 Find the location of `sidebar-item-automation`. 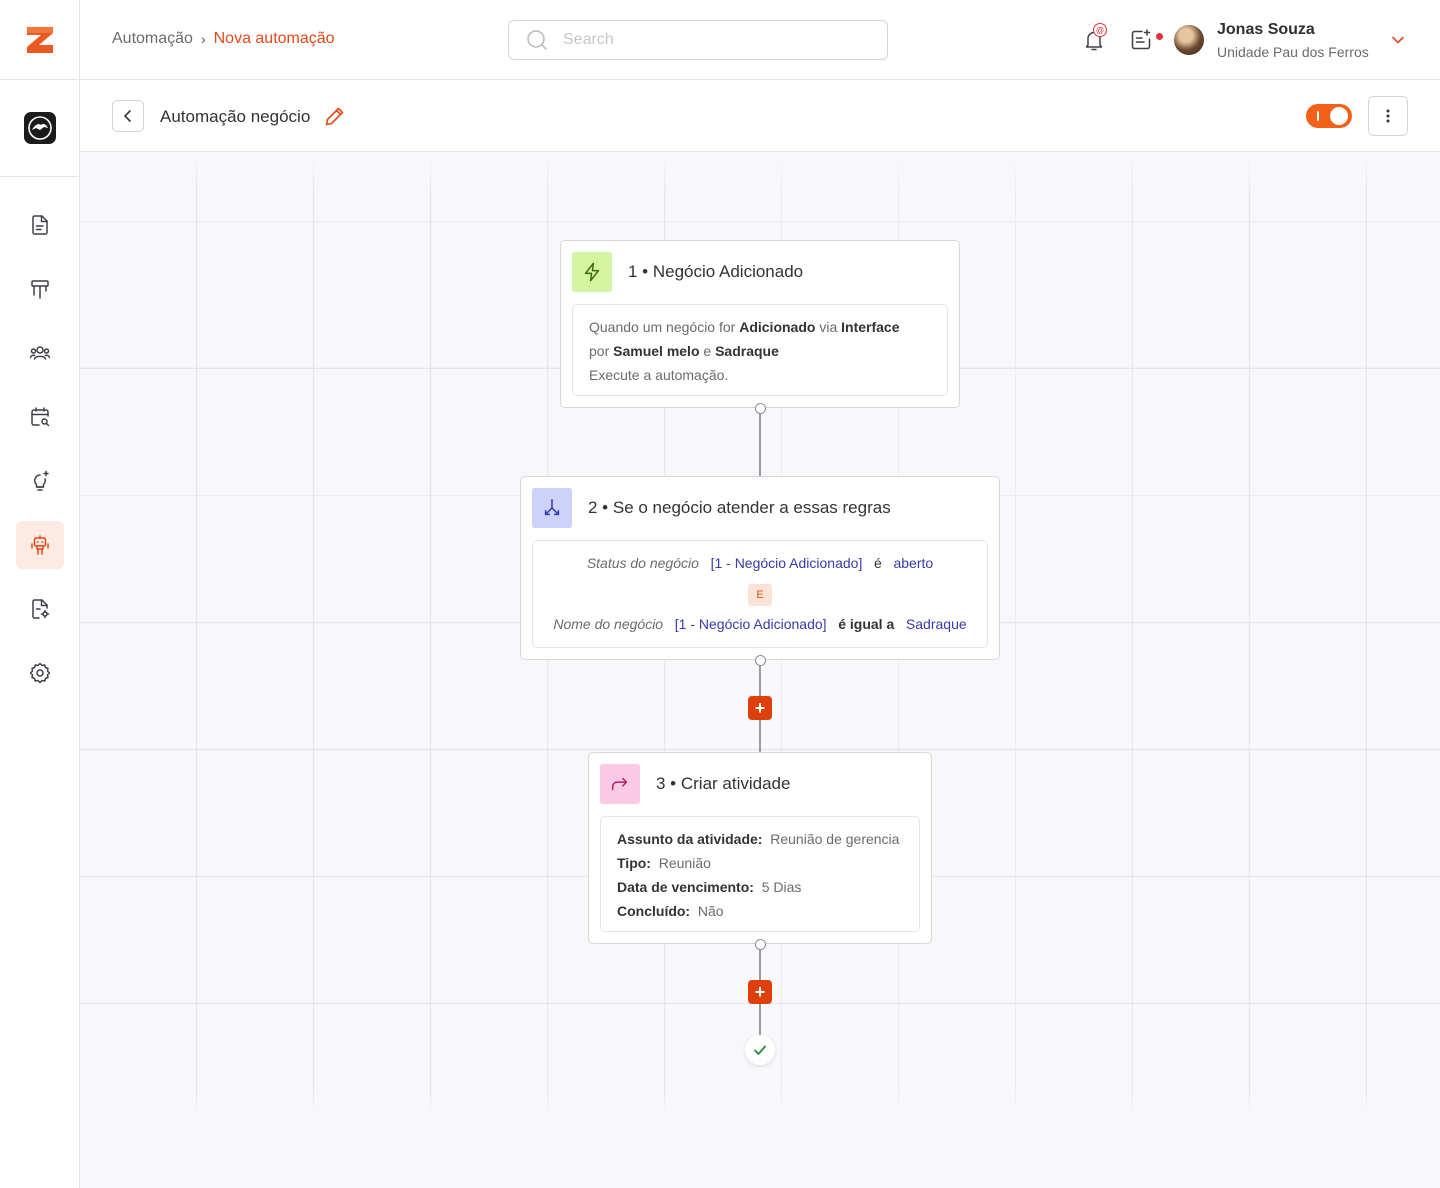

sidebar-item-automation is located at coordinates (40, 545).